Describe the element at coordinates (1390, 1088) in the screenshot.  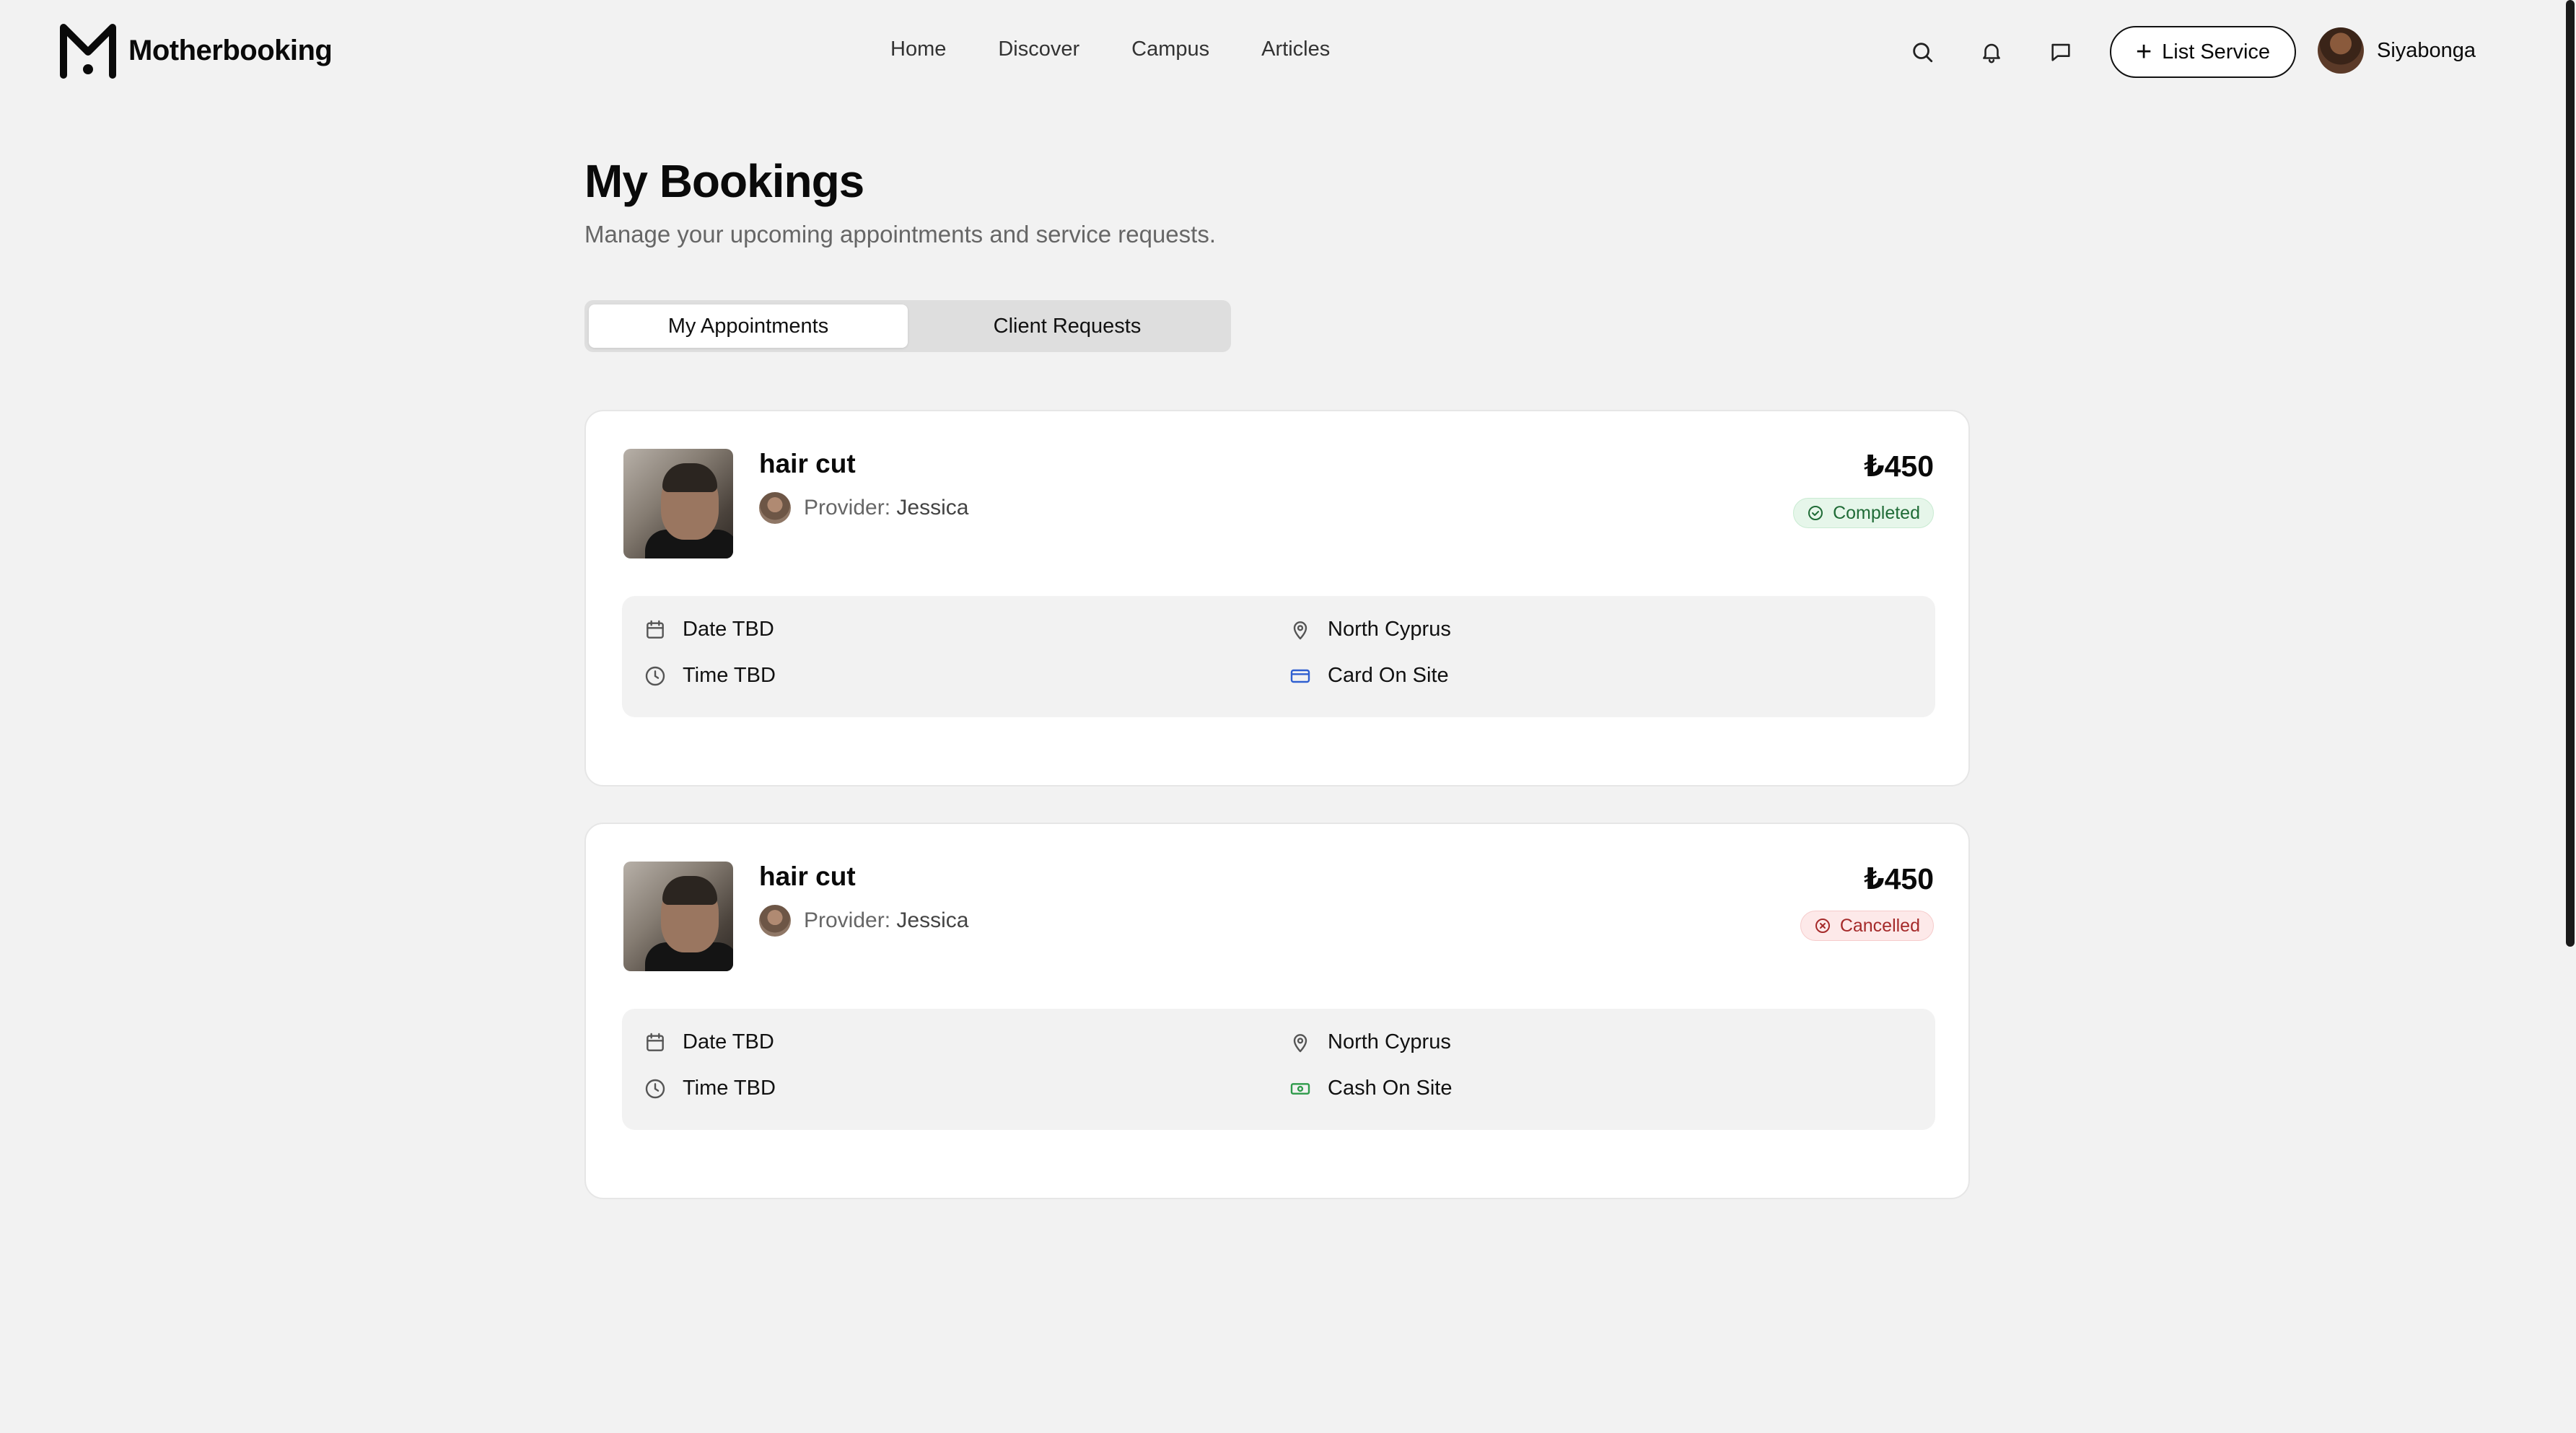
I see `payment-value: Cash On Site` at that location.